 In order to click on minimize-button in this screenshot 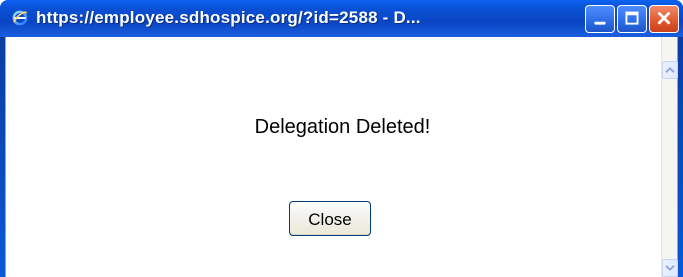, I will do `click(600, 19)`.